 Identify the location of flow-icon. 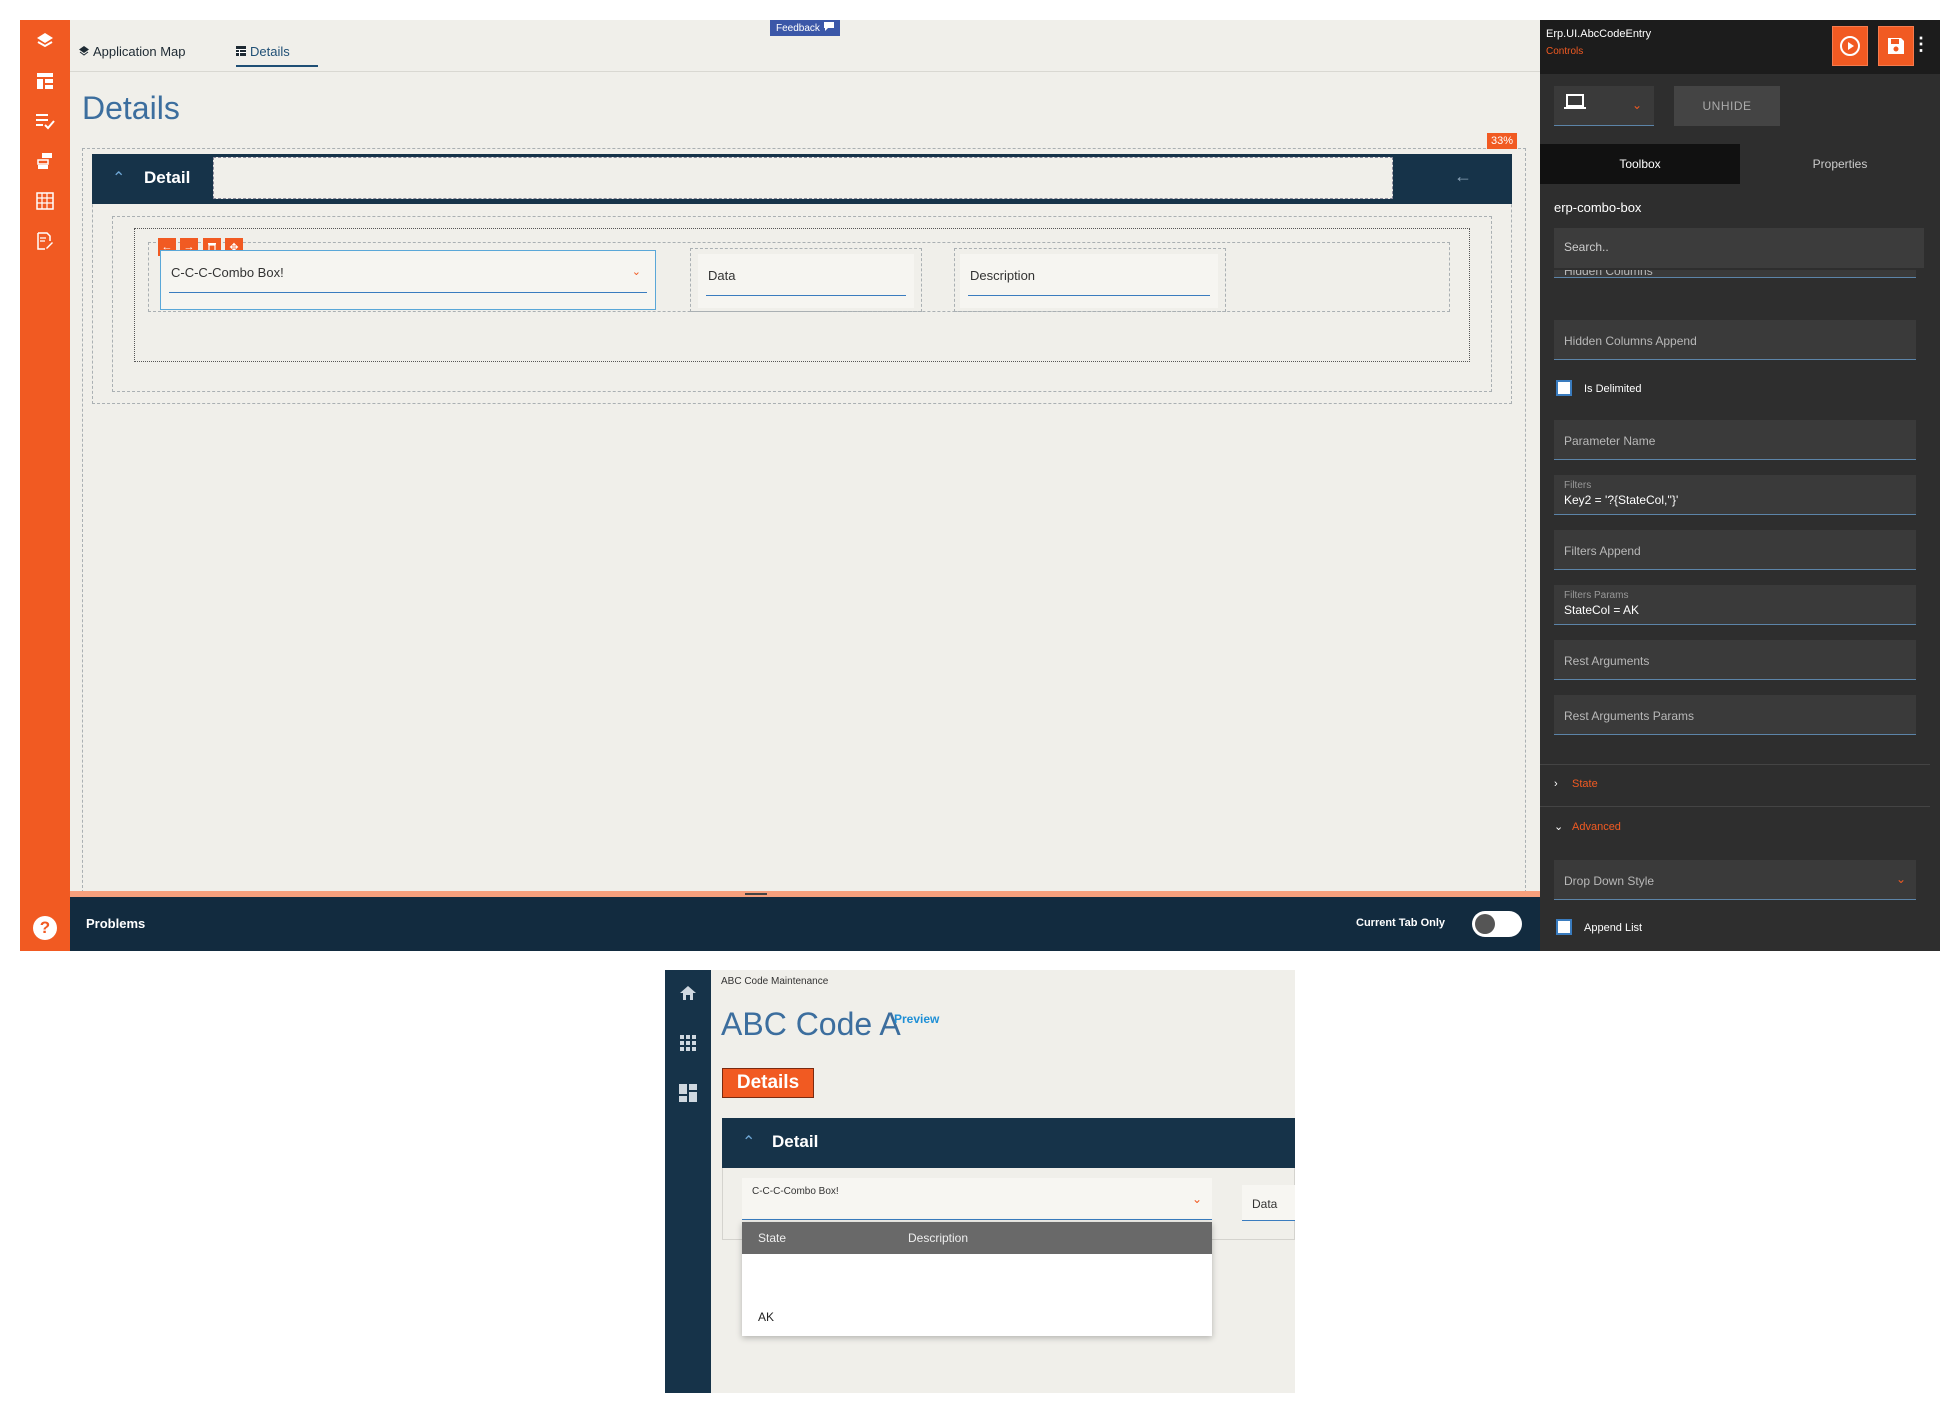
(45, 161).